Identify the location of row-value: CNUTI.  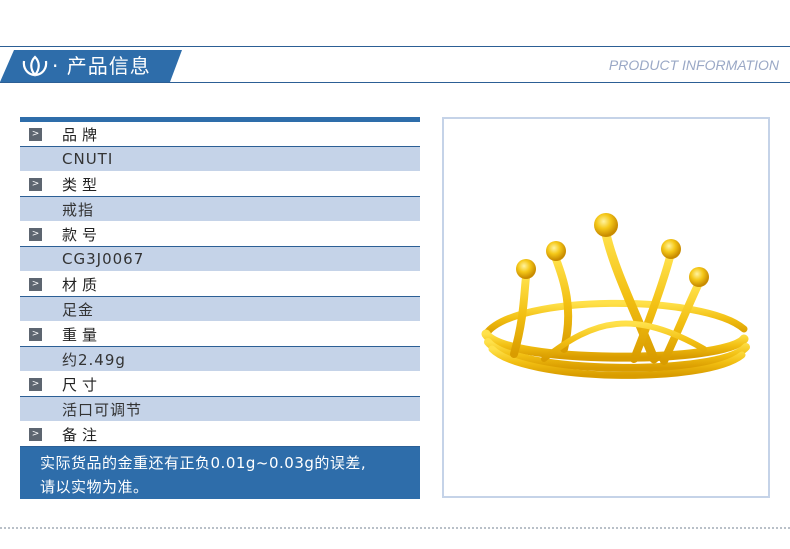
(88, 159).